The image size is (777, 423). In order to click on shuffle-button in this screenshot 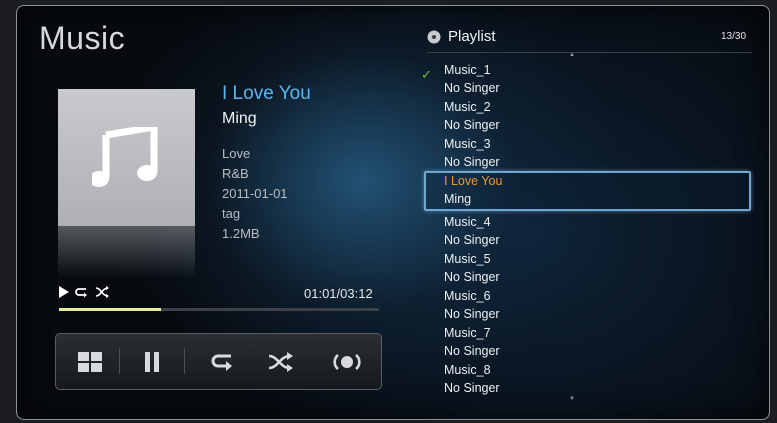, I will do `click(281, 362)`.